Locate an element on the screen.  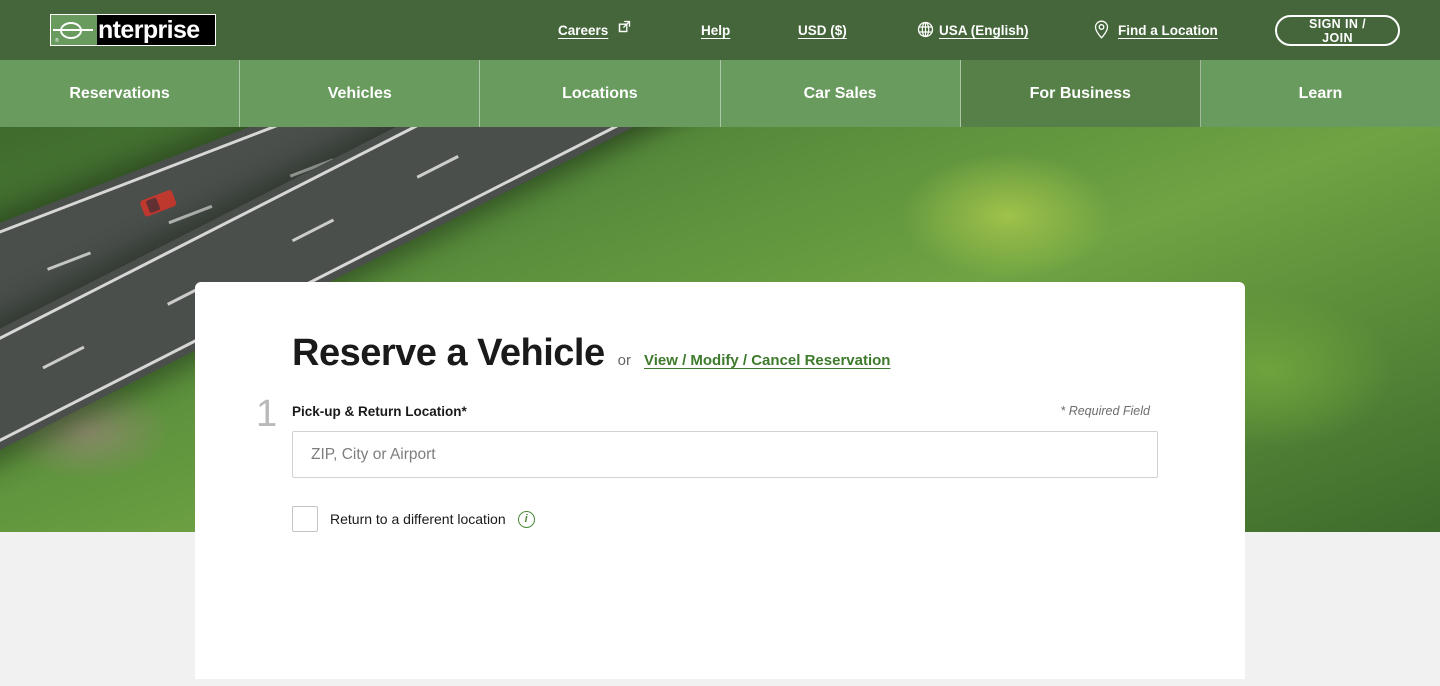
help-link: Help is located at coordinates (715, 30).